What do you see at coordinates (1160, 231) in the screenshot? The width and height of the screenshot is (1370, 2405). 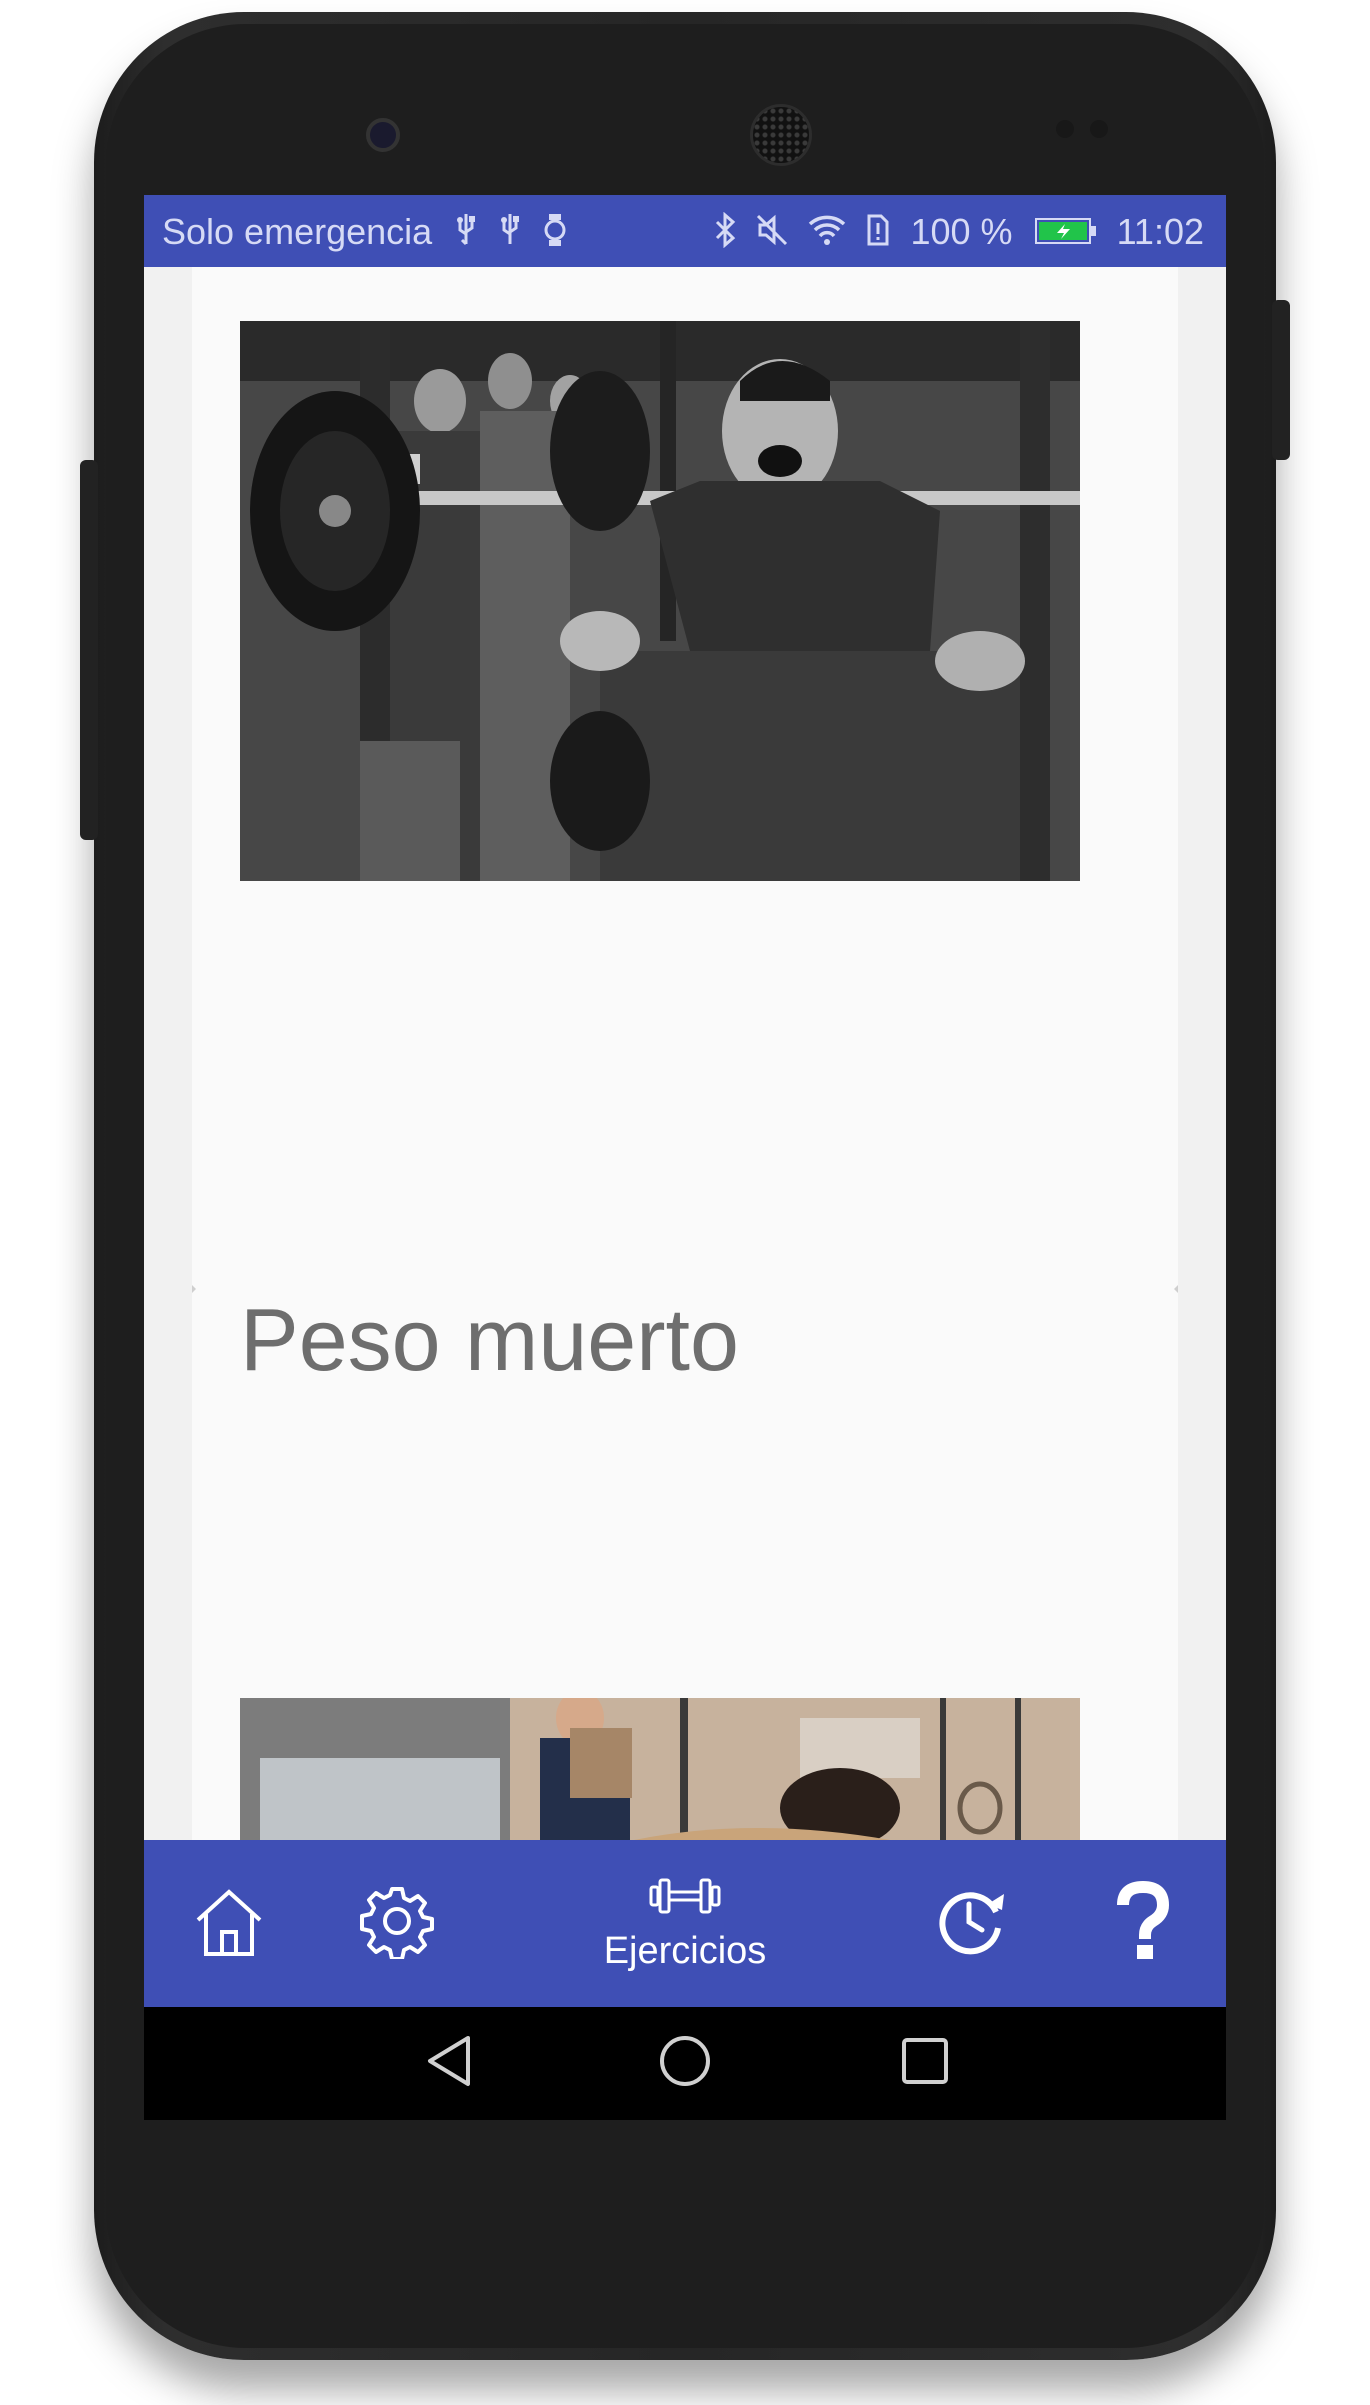 I see `clock: 11:02` at bounding box center [1160, 231].